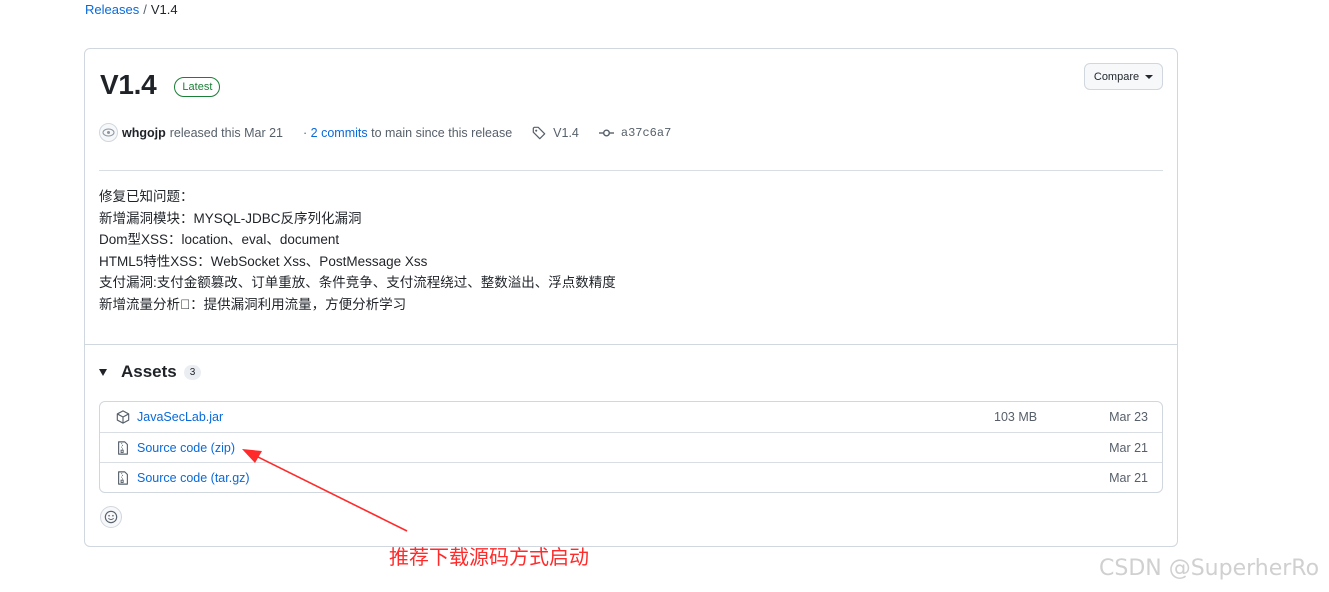  I want to click on release-note-line: 新增漏洞模块：MYSQL-JDBC反序列化漏洞, so click(230, 218).